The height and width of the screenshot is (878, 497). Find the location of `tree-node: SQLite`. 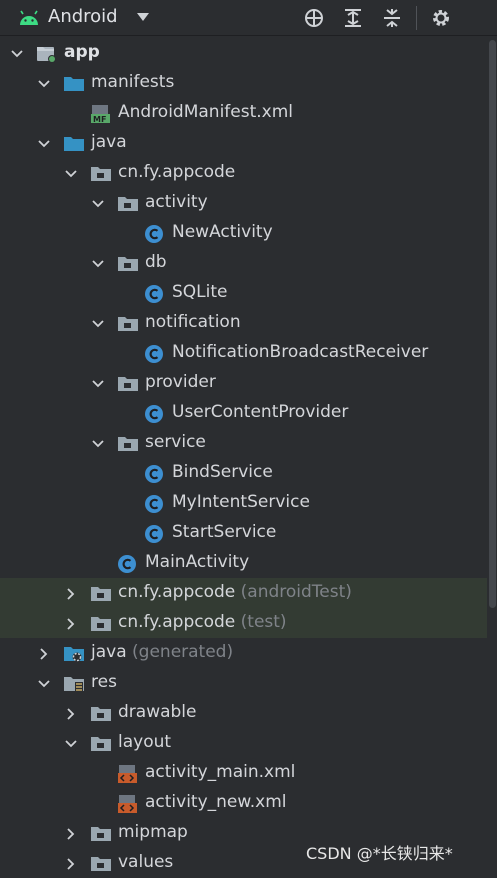

tree-node: SQLite is located at coordinates (243, 293).